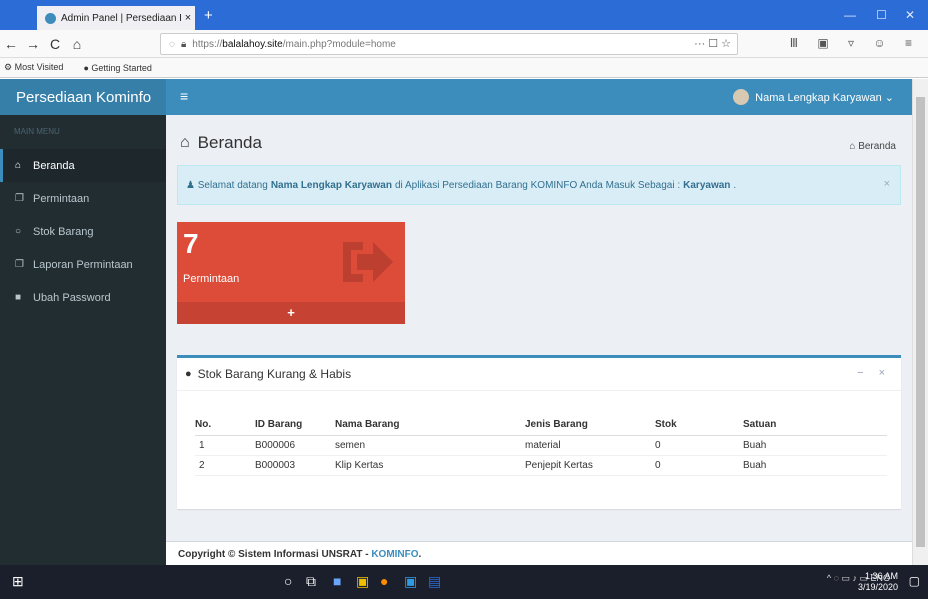 The width and height of the screenshot is (928, 599). What do you see at coordinates (72, 297) in the screenshot?
I see `sidebar-item-label: Ubah Password` at bounding box center [72, 297].